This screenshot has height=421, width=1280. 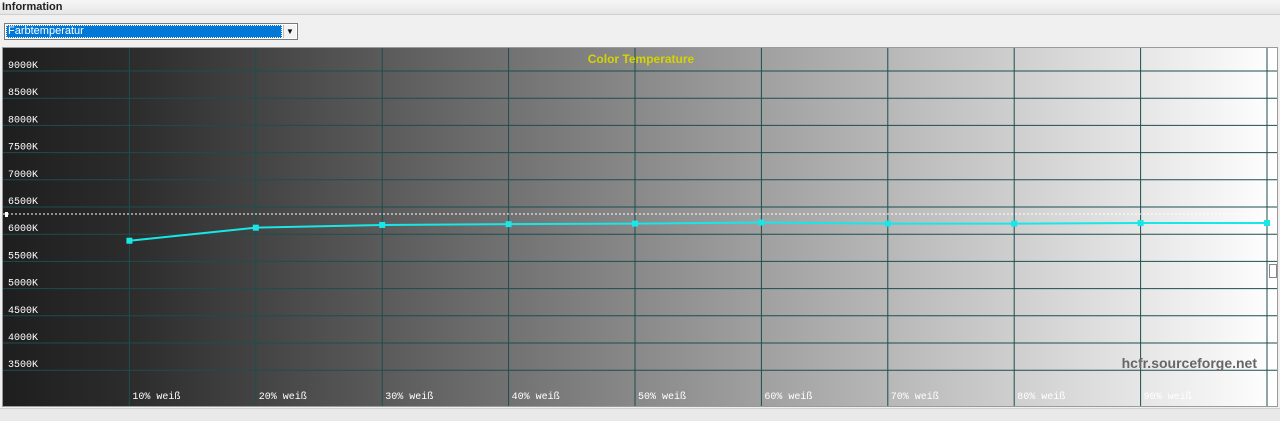 I want to click on measure-type-select: Farbtemperatur ▼, so click(x=151, y=31).